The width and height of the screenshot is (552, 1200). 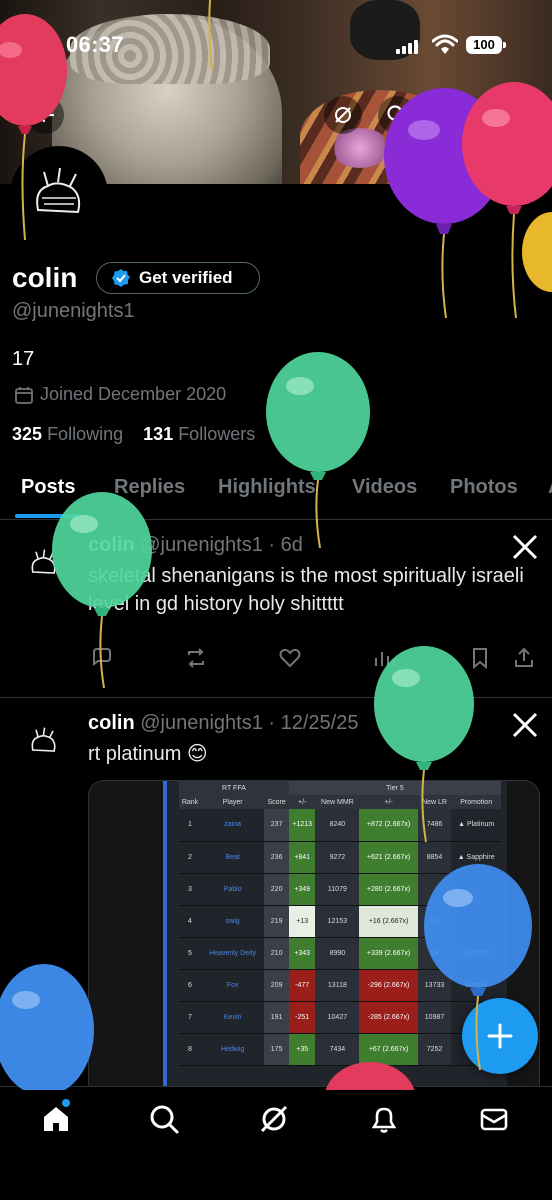 I want to click on followers-count: 131, so click(x=158, y=434).